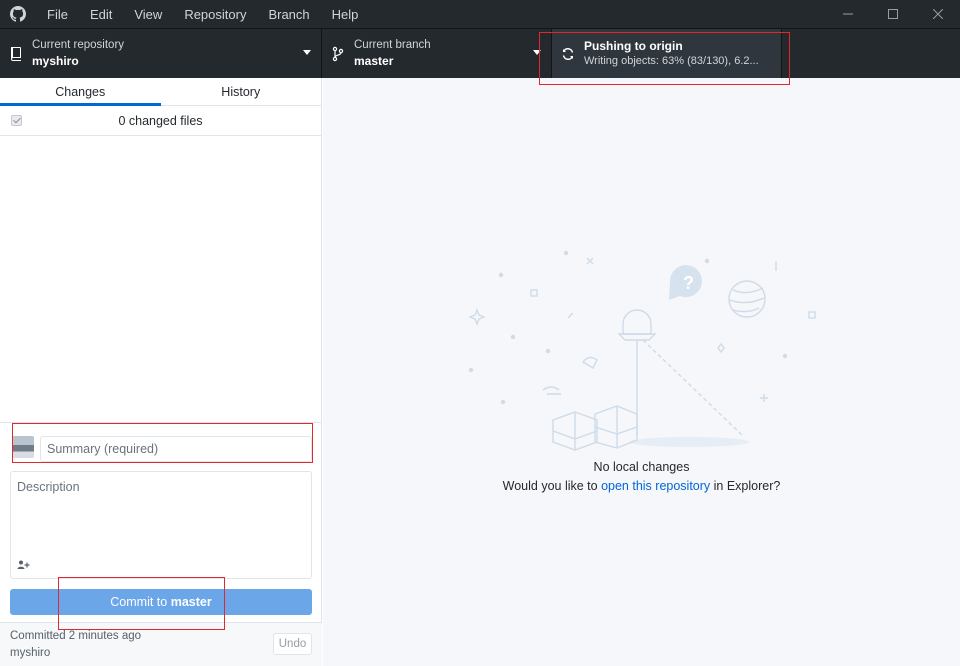 The image size is (960, 666). Describe the element at coordinates (140, 602) in the screenshot. I see `commit-prefix: Commit to` at that location.